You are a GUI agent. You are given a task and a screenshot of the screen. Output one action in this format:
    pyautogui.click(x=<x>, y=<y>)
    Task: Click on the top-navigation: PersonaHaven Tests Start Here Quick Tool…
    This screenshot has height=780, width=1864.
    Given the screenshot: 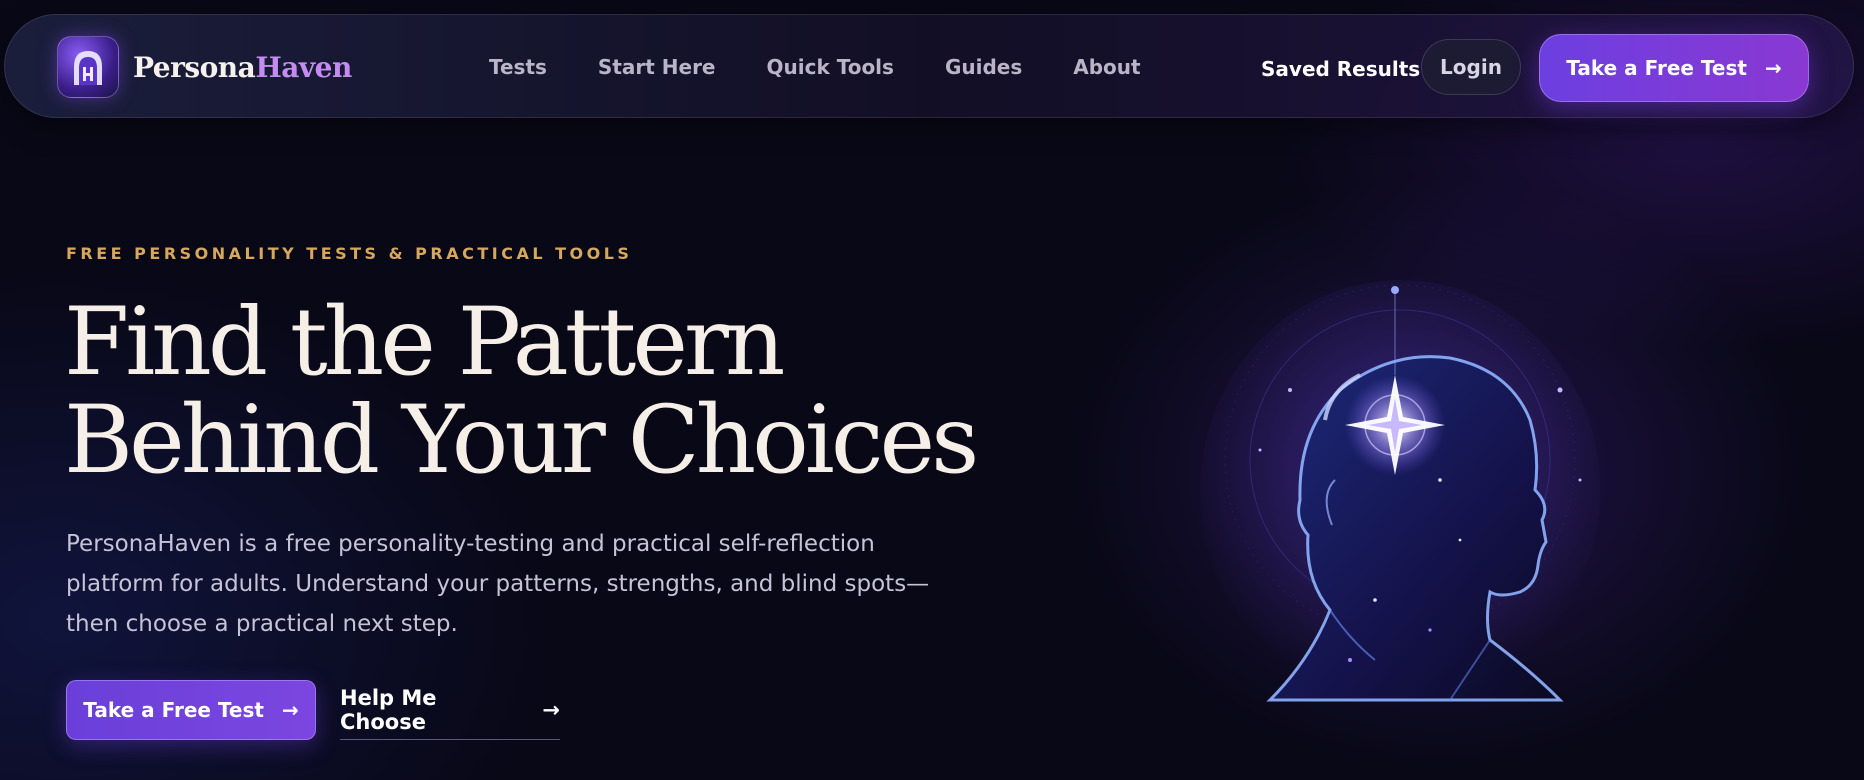 What is the action you would take?
    pyautogui.click(x=929, y=66)
    